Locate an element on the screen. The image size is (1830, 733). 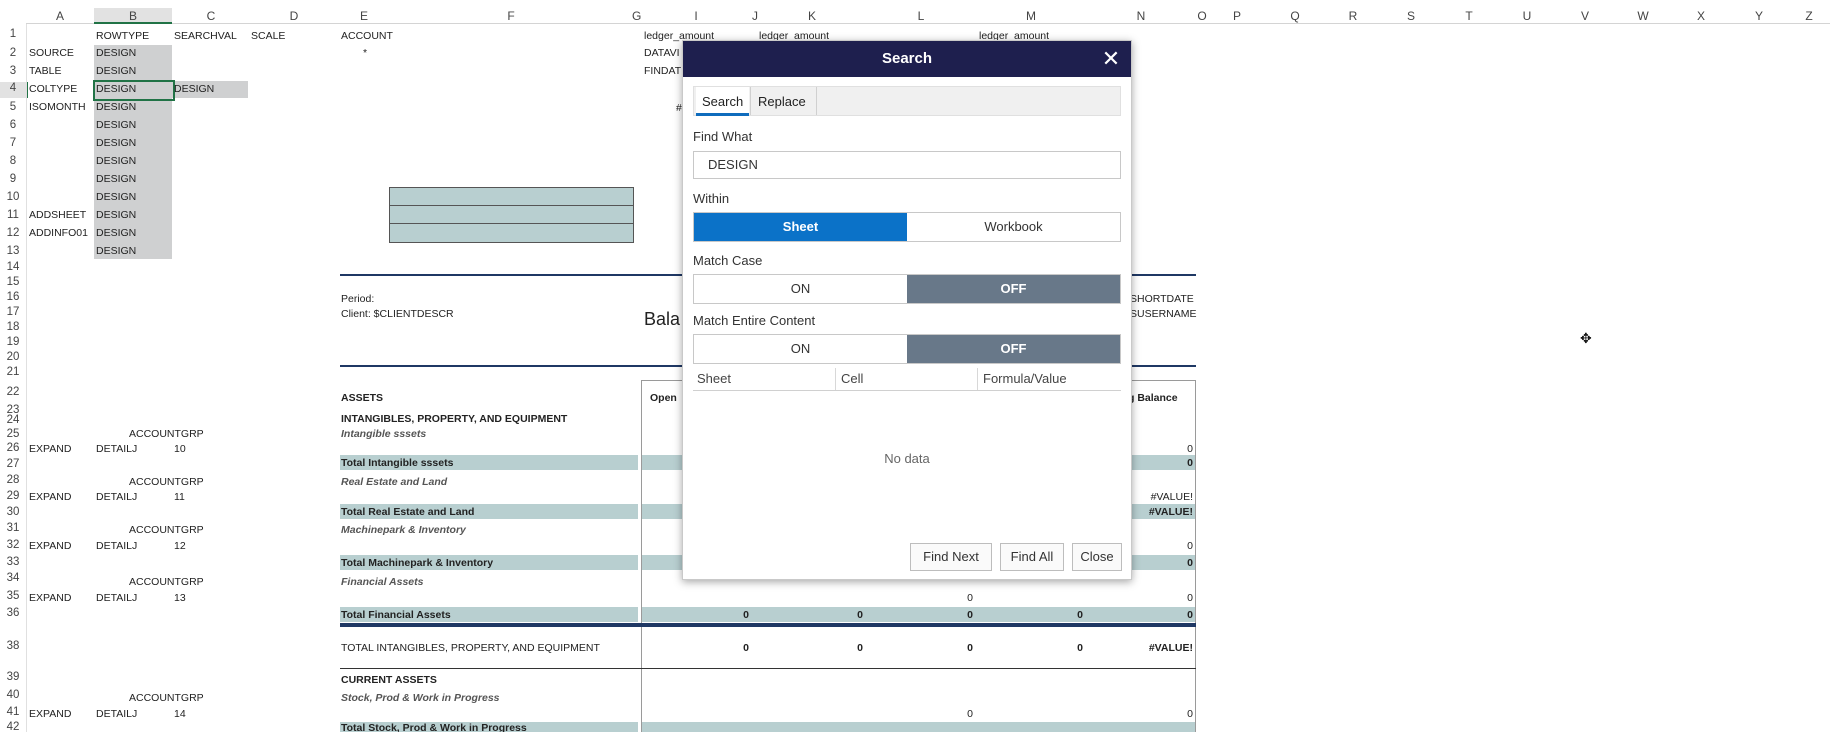
col-header-m: M is located at coordinates (1031, 16).